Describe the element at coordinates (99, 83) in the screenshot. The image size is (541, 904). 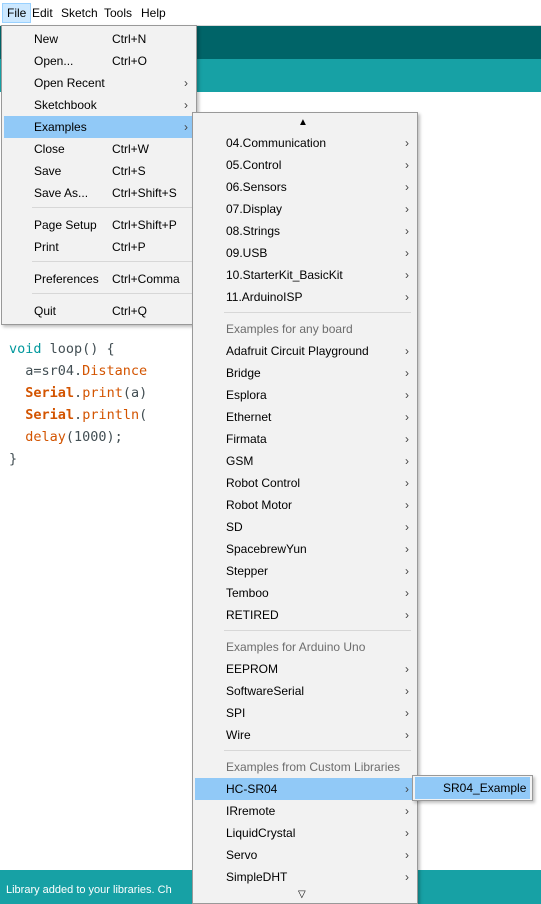
I see `menu-item-open-recent: Open Recent ›` at that location.